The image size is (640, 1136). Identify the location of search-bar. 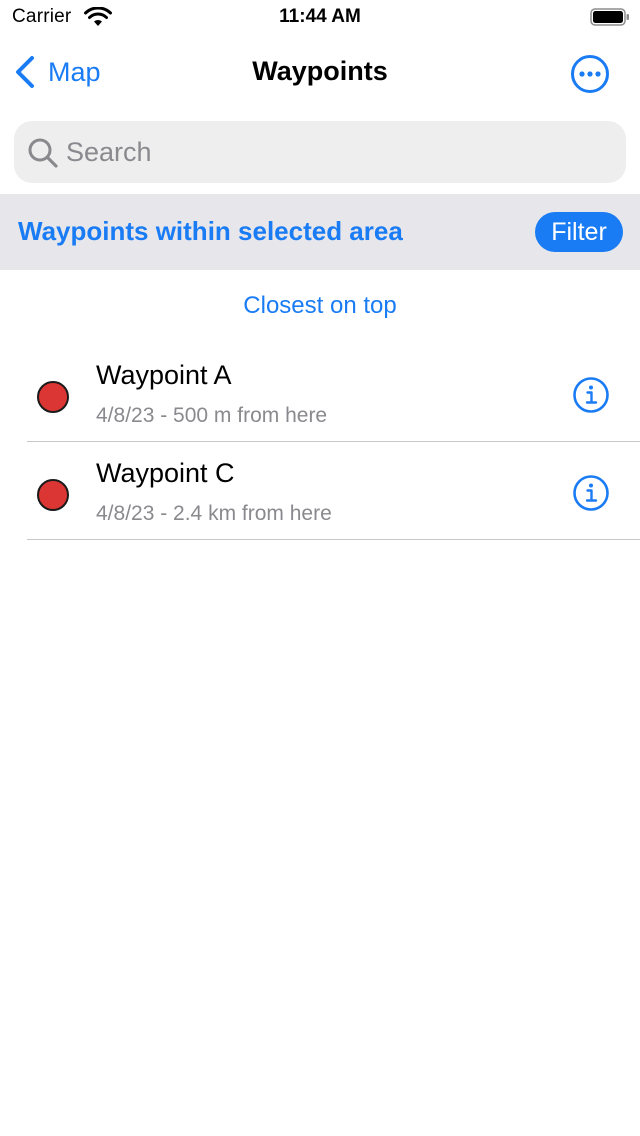
(320, 152).